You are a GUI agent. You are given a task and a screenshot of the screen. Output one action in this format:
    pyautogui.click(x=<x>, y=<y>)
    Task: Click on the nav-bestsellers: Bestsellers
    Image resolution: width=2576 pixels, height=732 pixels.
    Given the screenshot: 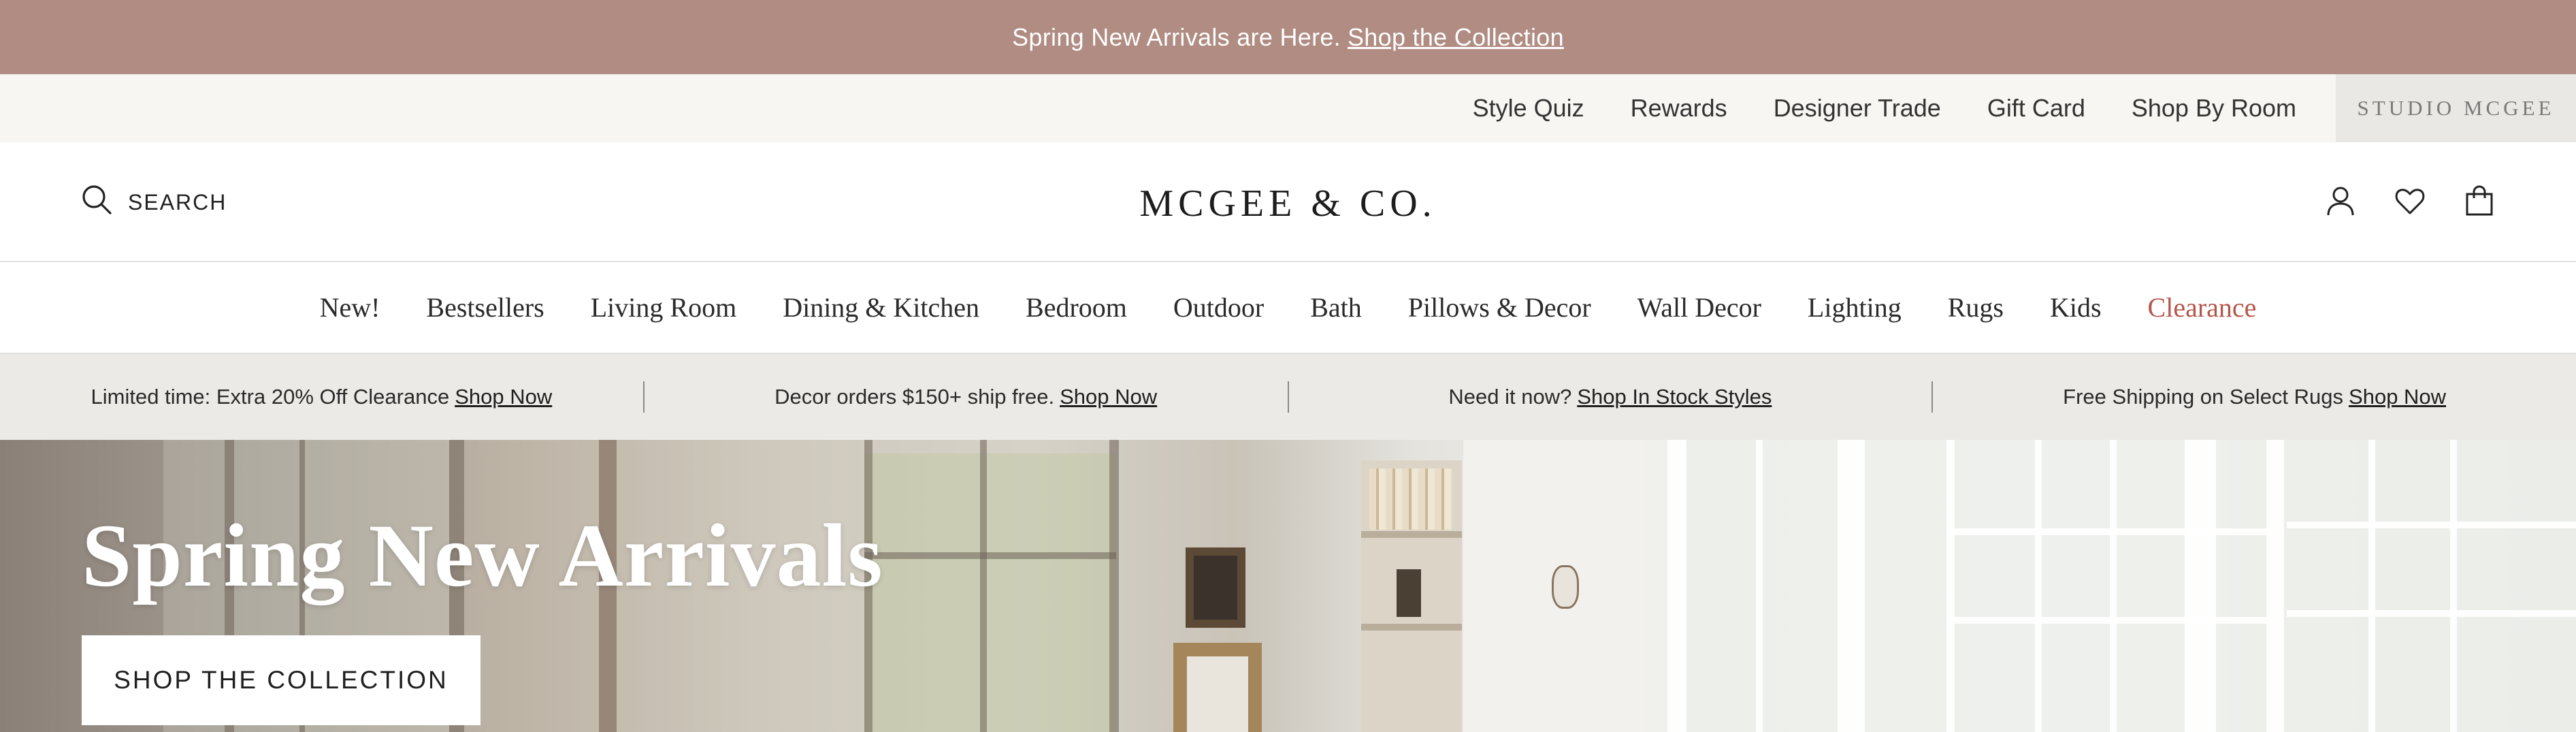 What is the action you would take?
    pyautogui.click(x=485, y=307)
    